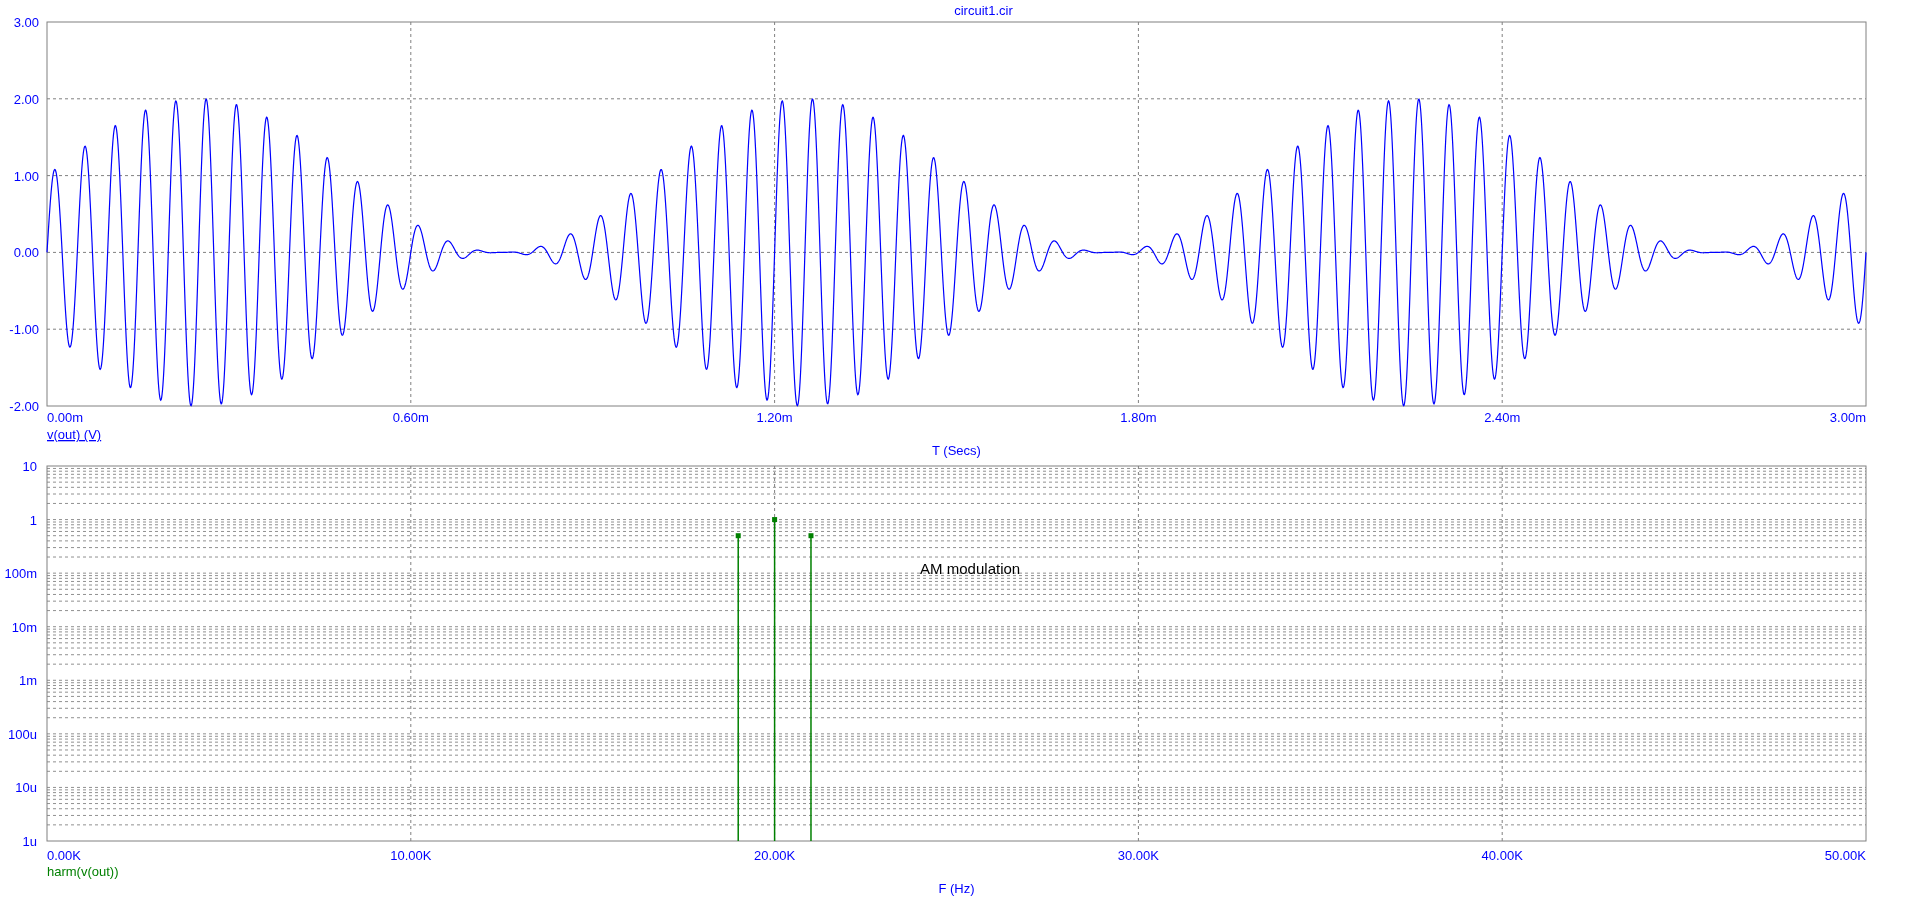  Describe the element at coordinates (775, 855) in the screenshot. I see `x-tick-label: 20.00K` at that location.